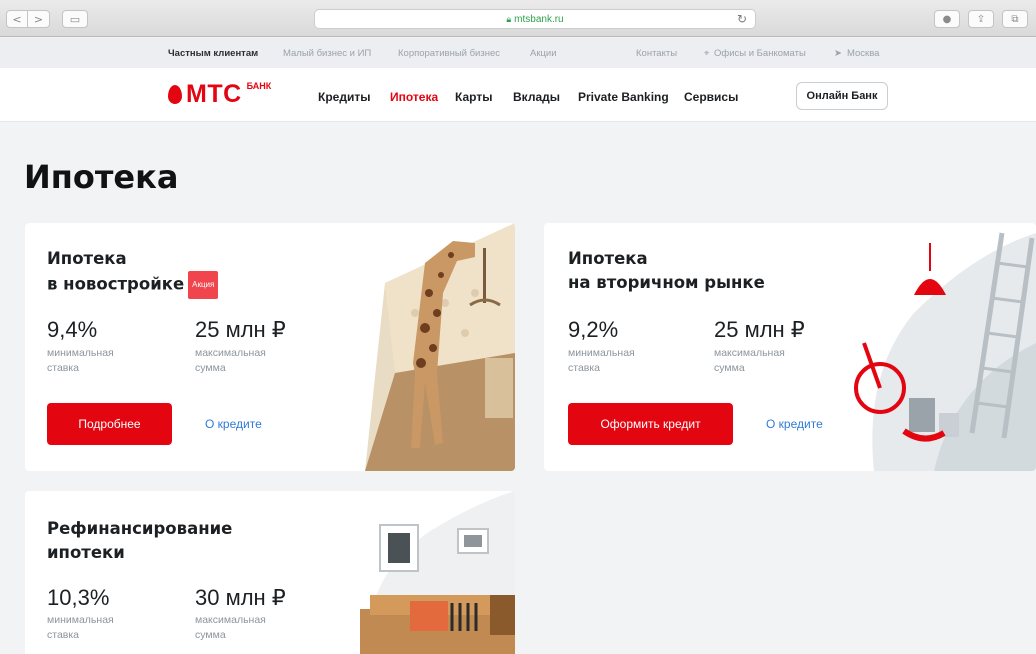 This screenshot has height=654, width=1036. What do you see at coordinates (656, 53) in the screenshot?
I see `topbar-contacts: Контакты` at bounding box center [656, 53].